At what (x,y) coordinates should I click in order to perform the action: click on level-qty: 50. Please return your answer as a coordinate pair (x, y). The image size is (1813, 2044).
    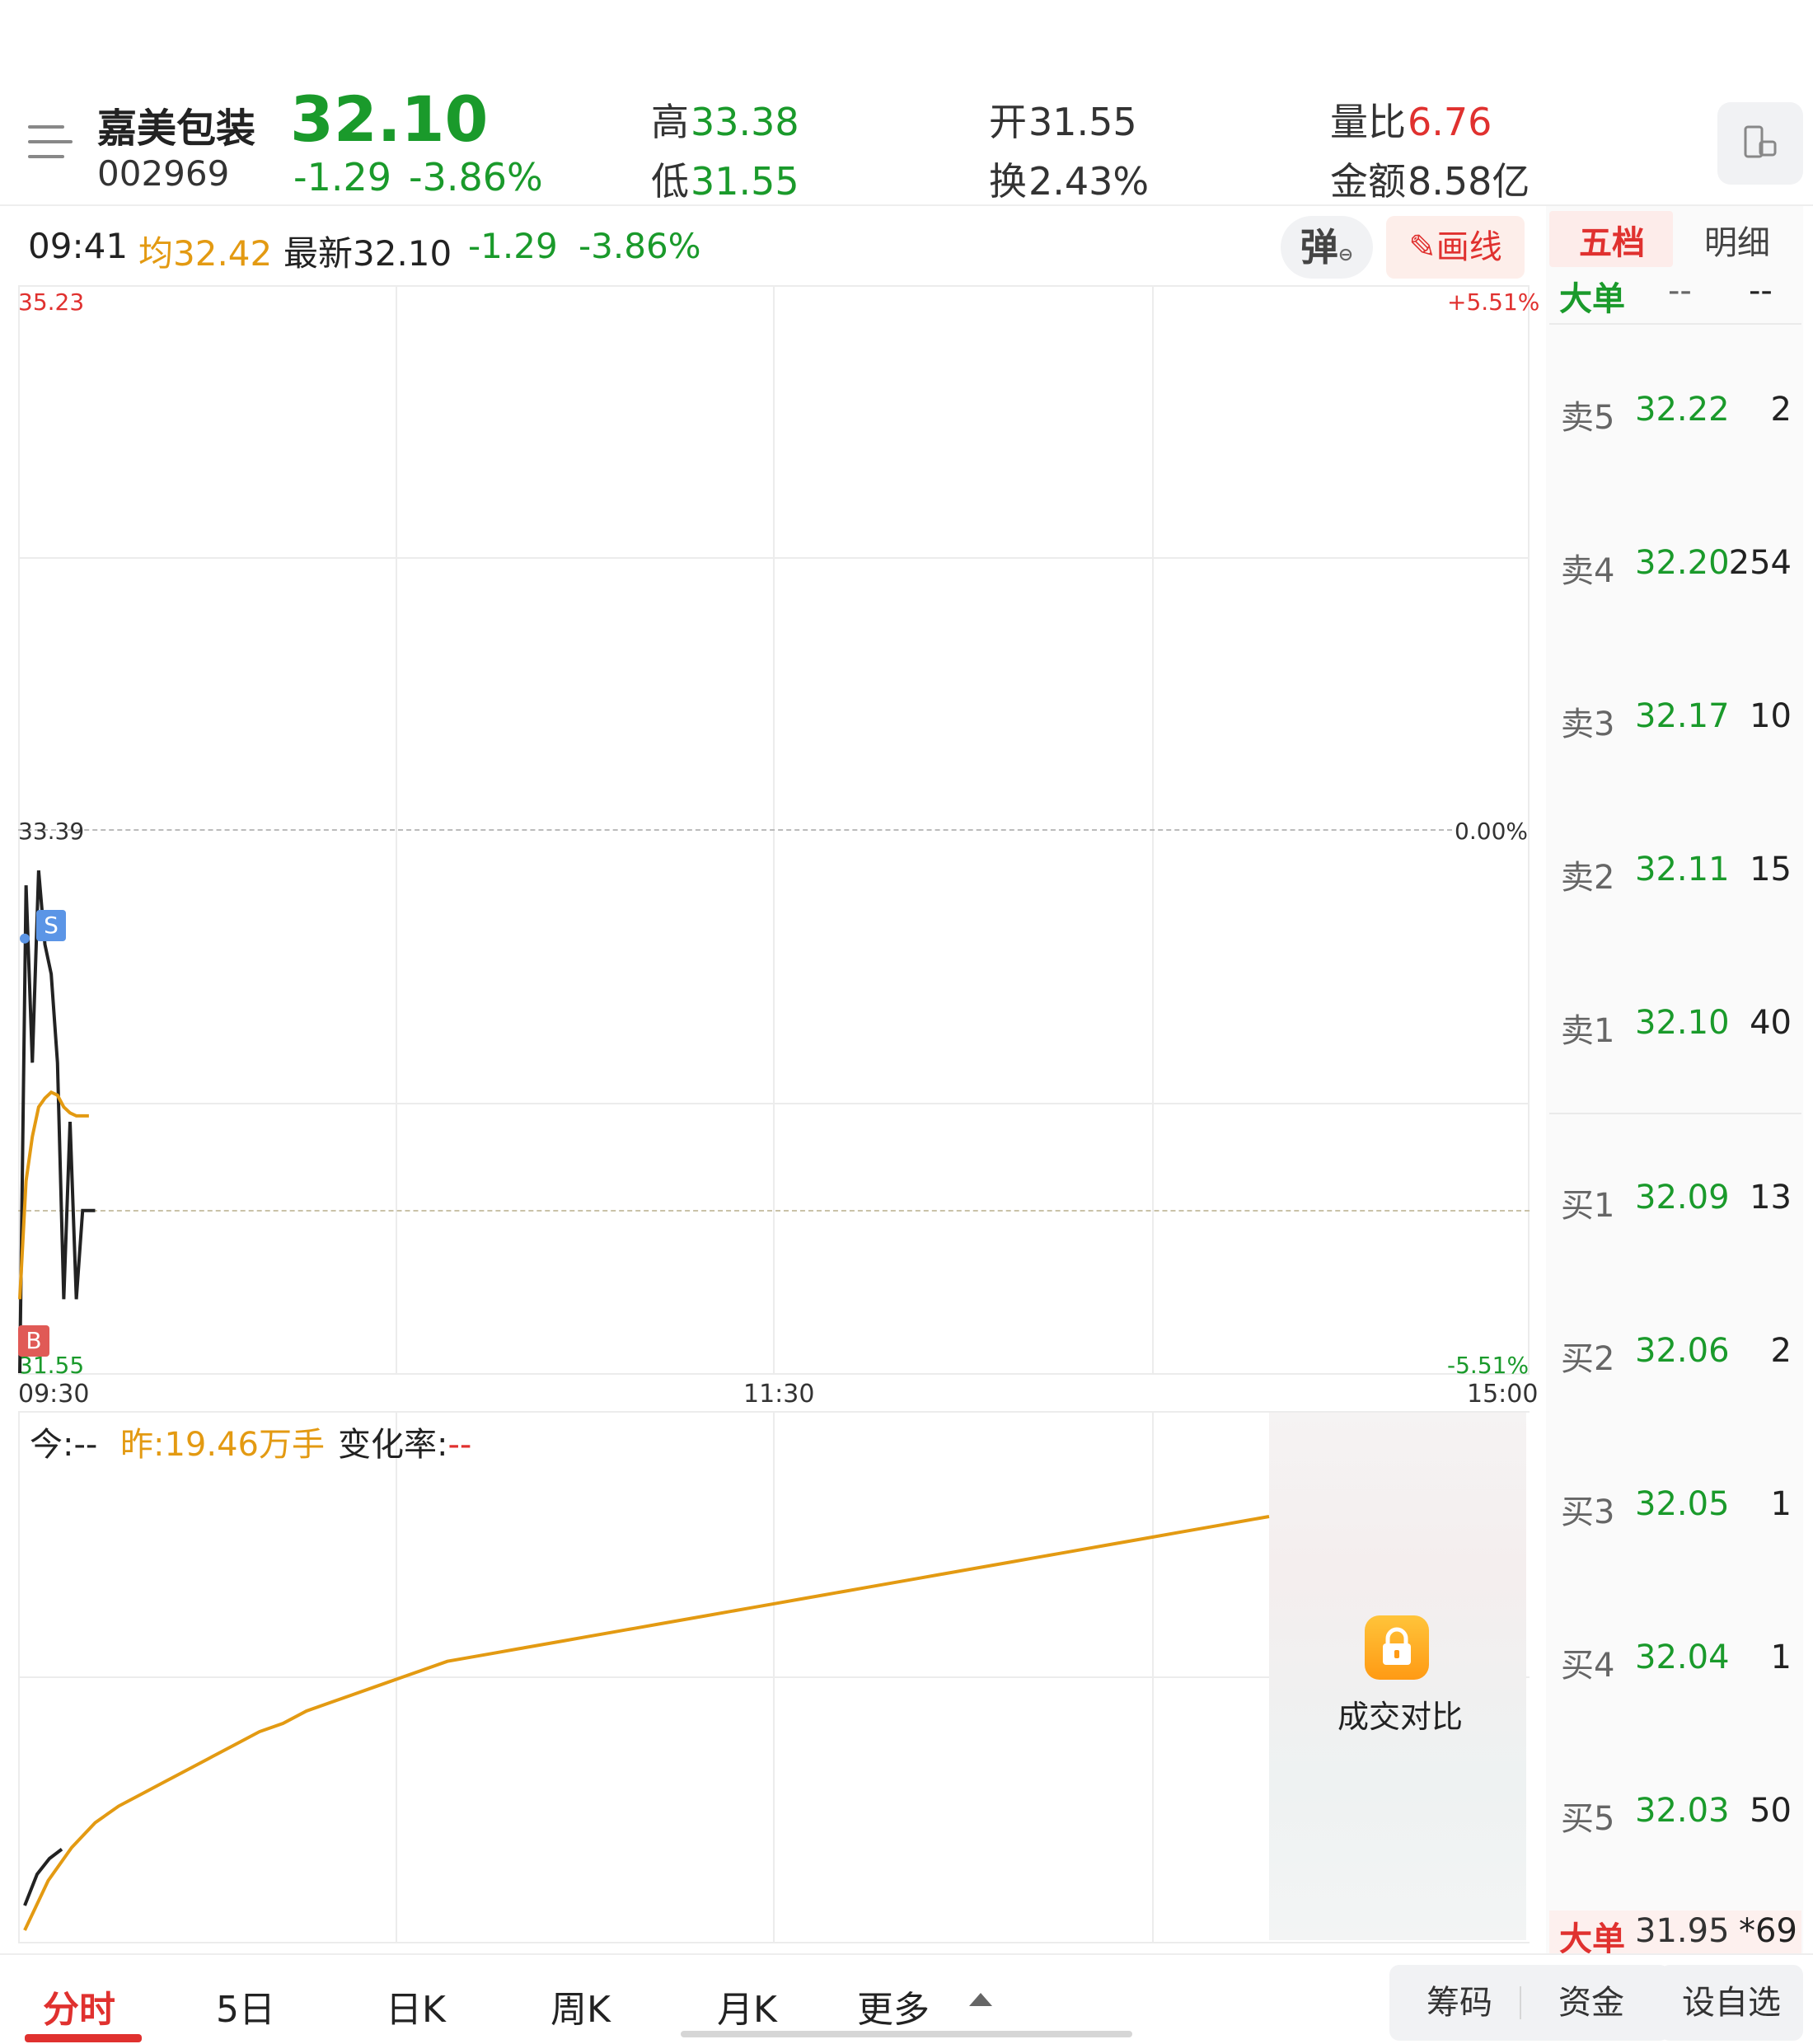
    Looking at the image, I should click on (1771, 1811).